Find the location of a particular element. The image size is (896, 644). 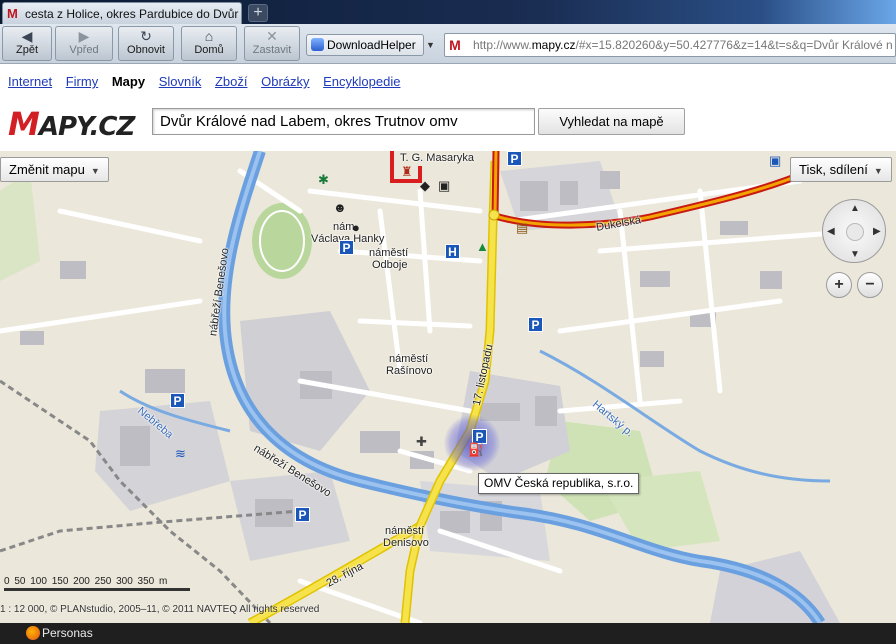

stop-button: ✕ Zastavit is located at coordinates (272, 43).